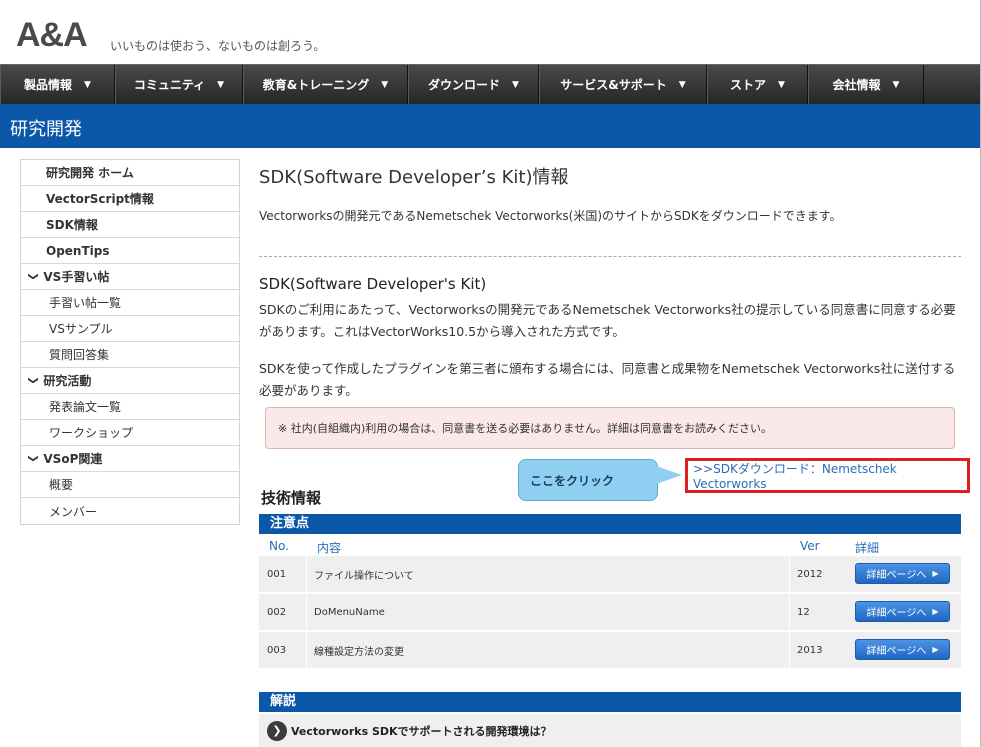 The height and width of the screenshot is (747, 981). Describe the element at coordinates (130, 407) in the screenshot. I see `sidebar-item-papers: 発表論文一覧` at that location.